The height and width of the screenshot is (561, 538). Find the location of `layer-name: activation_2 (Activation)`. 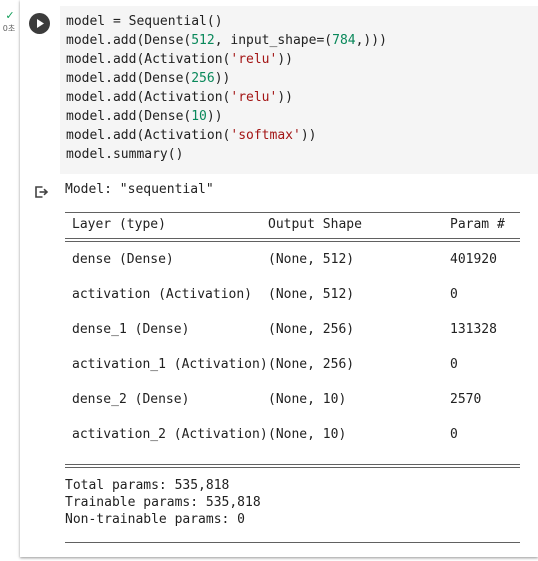

layer-name: activation_2 (Activation) is located at coordinates (170, 434).